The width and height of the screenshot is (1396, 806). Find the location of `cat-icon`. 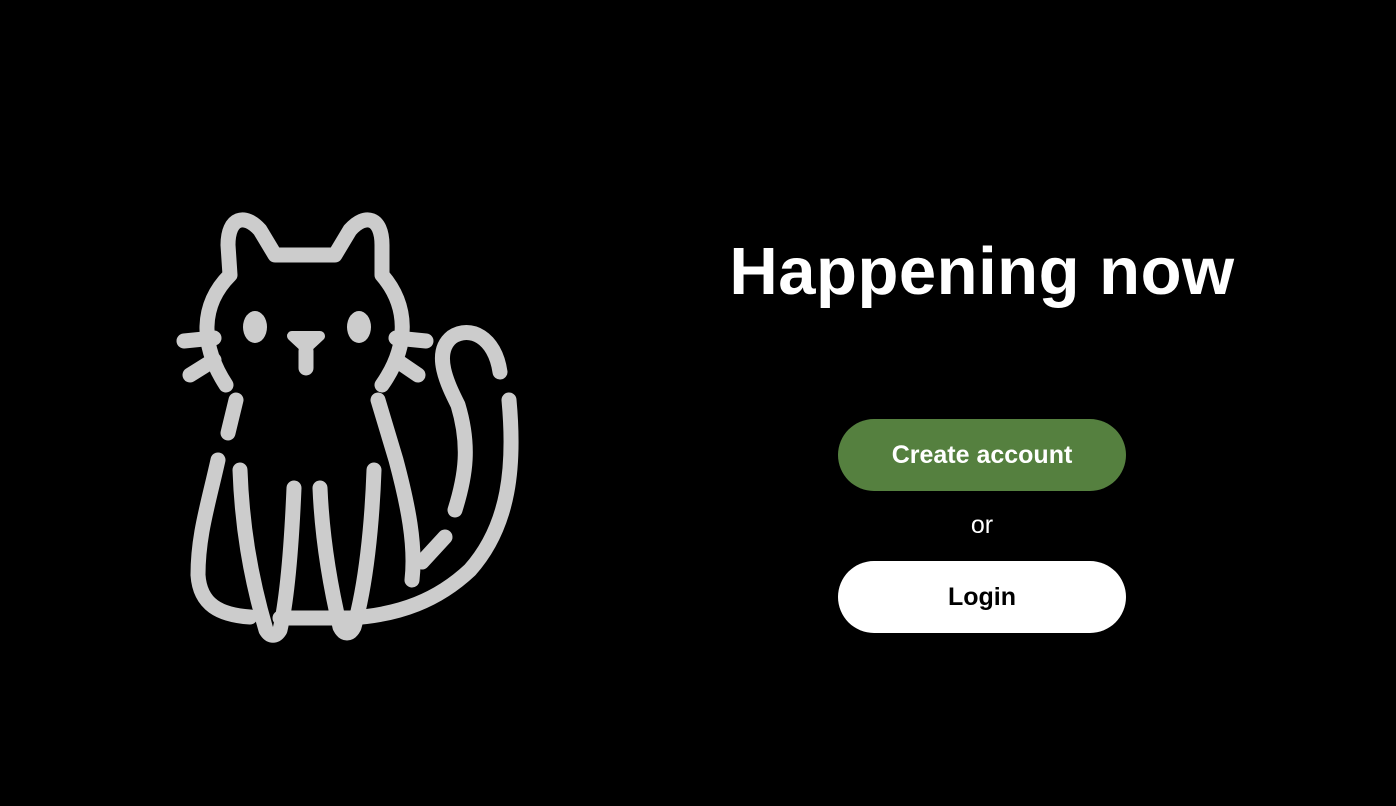

cat-icon is located at coordinates (350, 425).